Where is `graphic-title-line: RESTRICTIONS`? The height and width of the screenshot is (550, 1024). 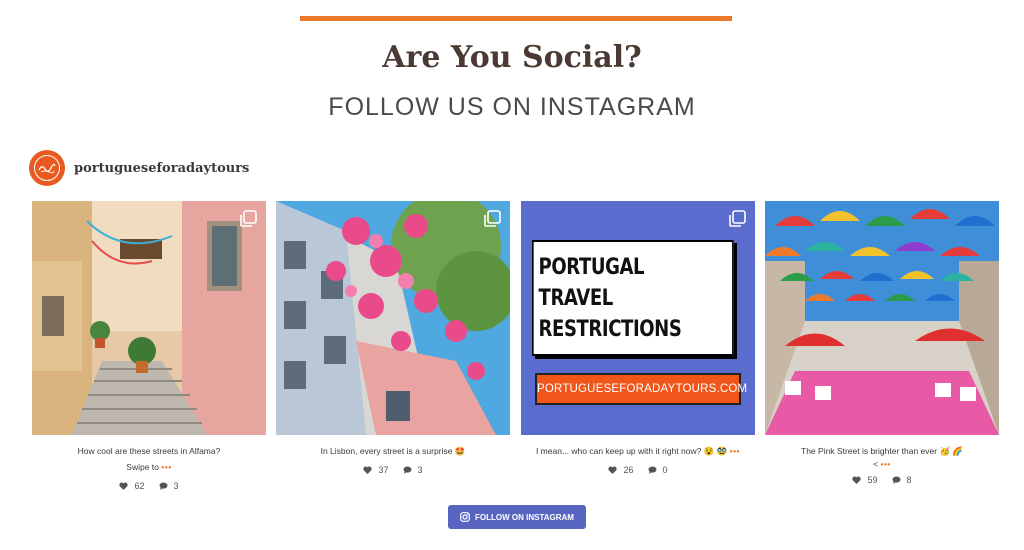 graphic-title-line: RESTRICTIONS is located at coordinates (610, 329).